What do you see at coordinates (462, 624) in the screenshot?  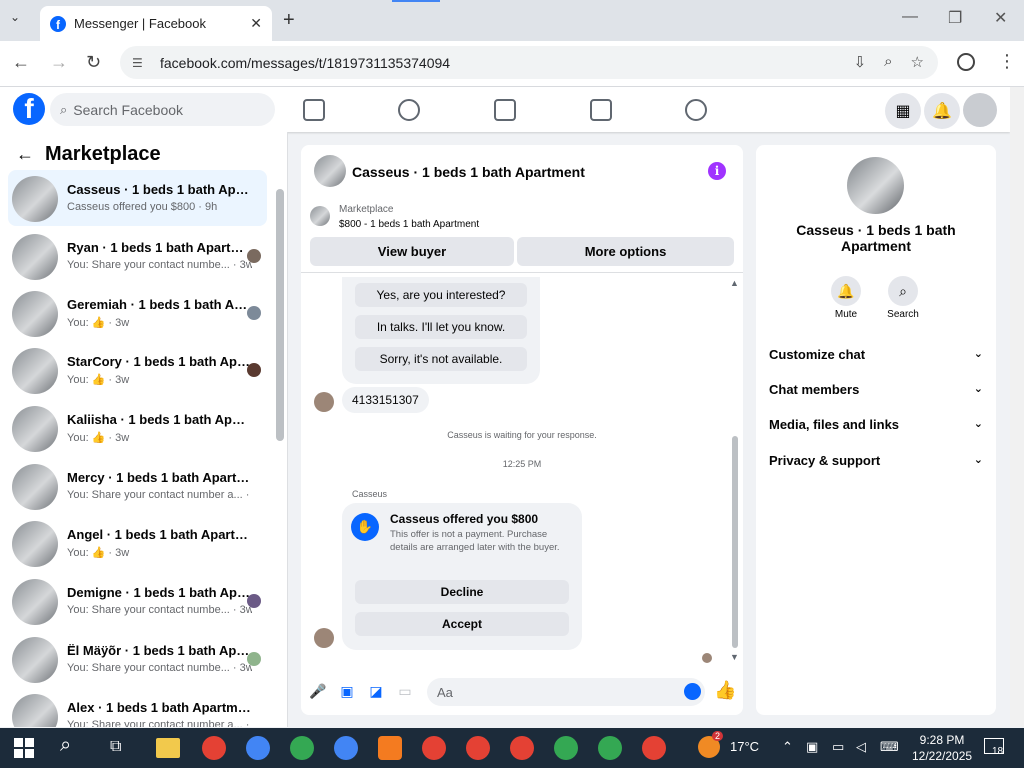 I see `accept-button: Accept` at bounding box center [462, 624].